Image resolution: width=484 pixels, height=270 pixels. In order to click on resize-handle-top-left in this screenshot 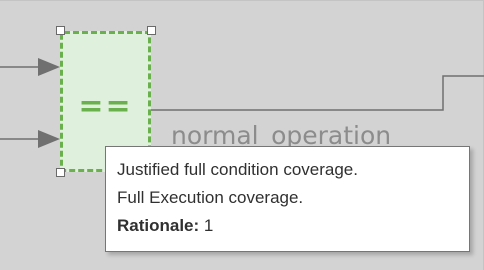, I will do `click(60, 30)`.